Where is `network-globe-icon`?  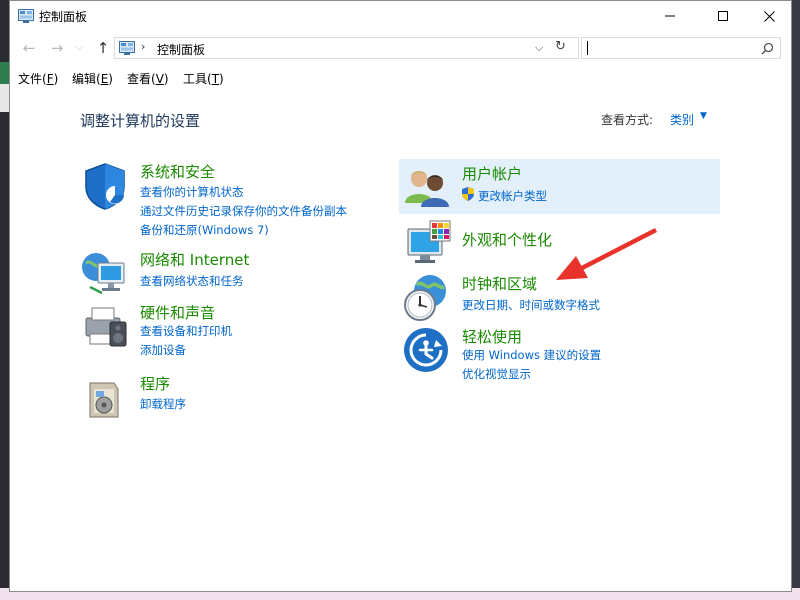
network-globe-icon is located at coordinates (103, 274).